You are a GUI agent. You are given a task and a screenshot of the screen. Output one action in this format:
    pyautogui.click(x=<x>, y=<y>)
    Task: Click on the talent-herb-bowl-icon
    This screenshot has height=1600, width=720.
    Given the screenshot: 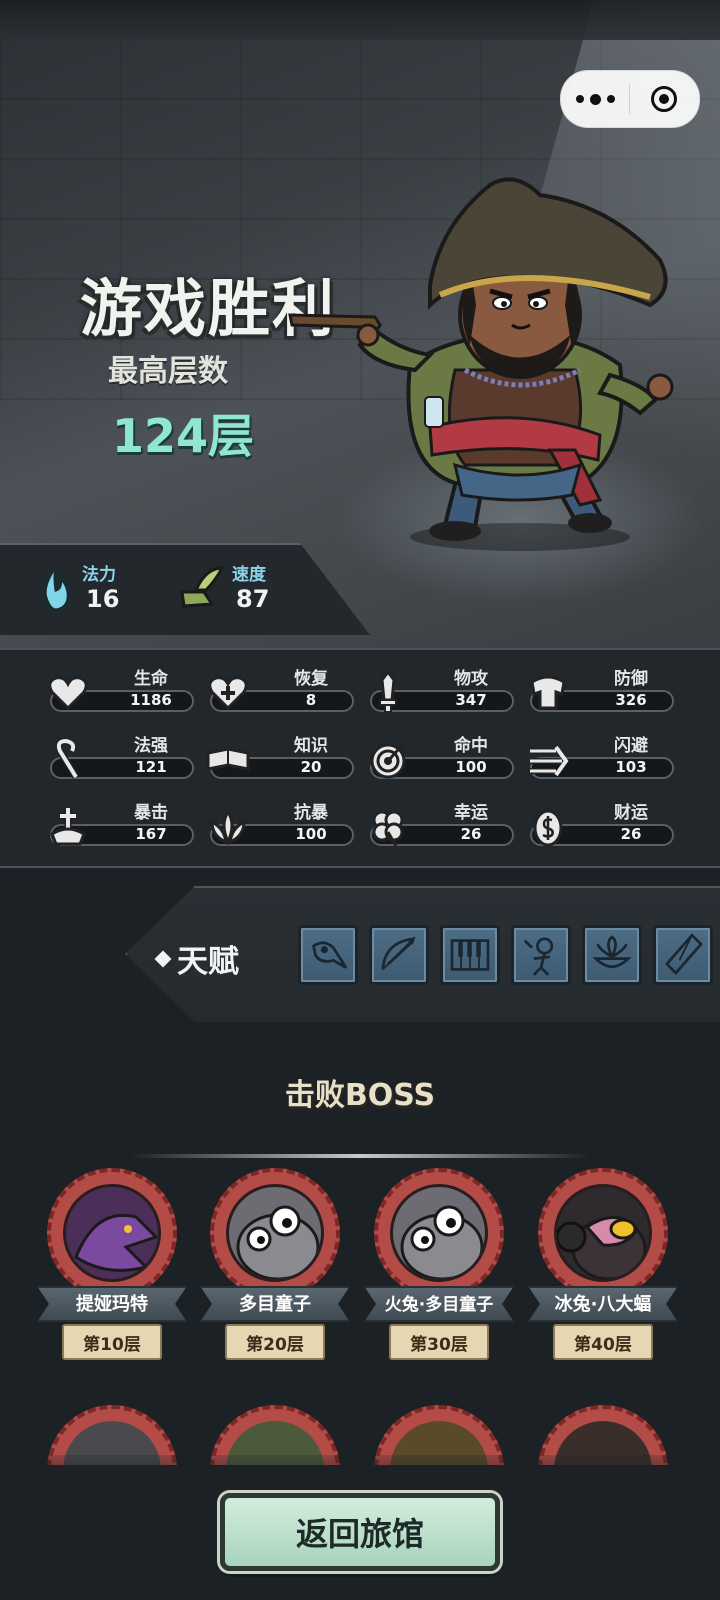 What is the action you would take?
    pyautogui.click(x=612, y=955)
    